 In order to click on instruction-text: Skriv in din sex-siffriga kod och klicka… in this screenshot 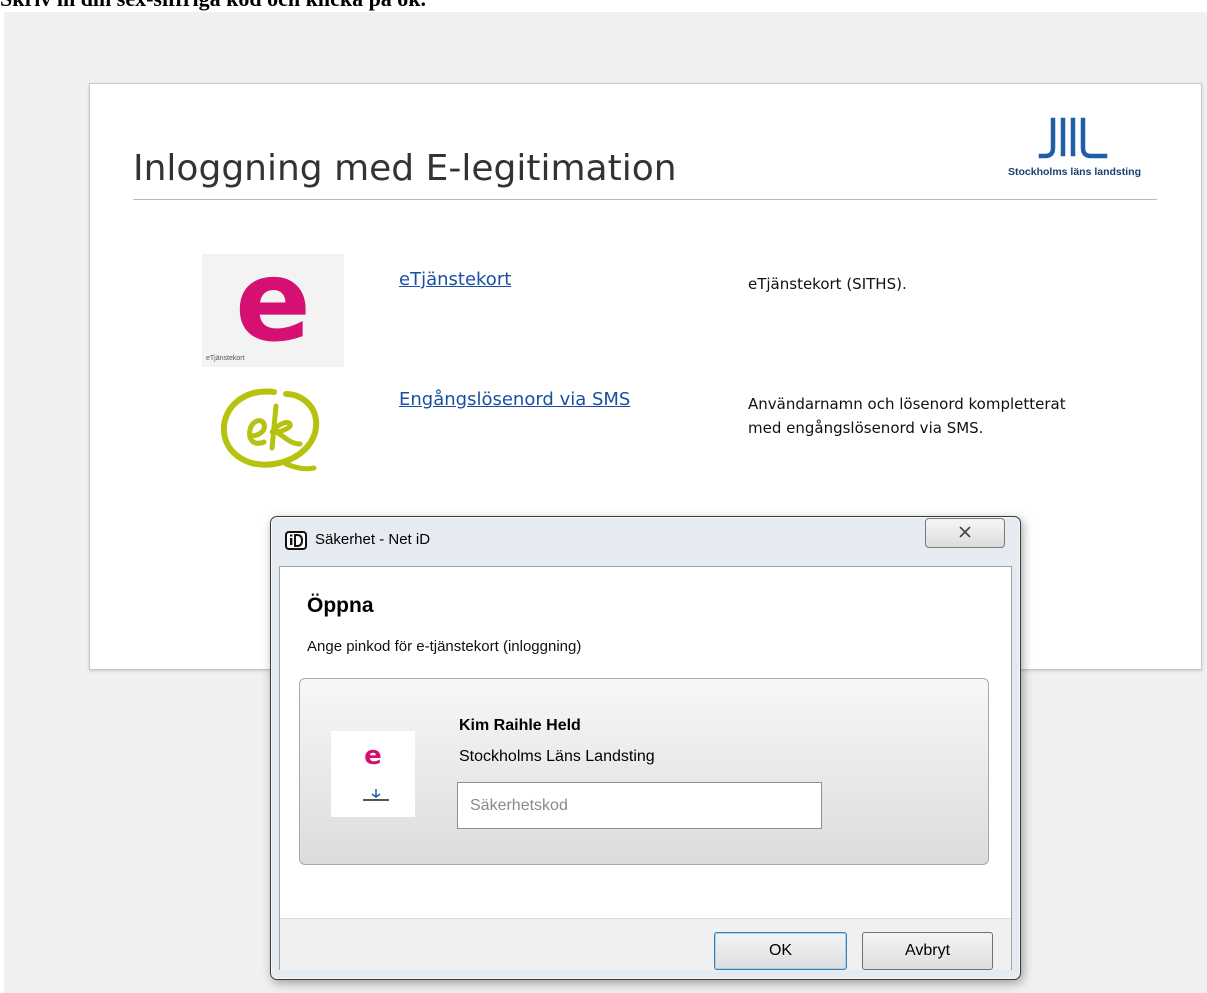, I will do `click(603, 5)`.